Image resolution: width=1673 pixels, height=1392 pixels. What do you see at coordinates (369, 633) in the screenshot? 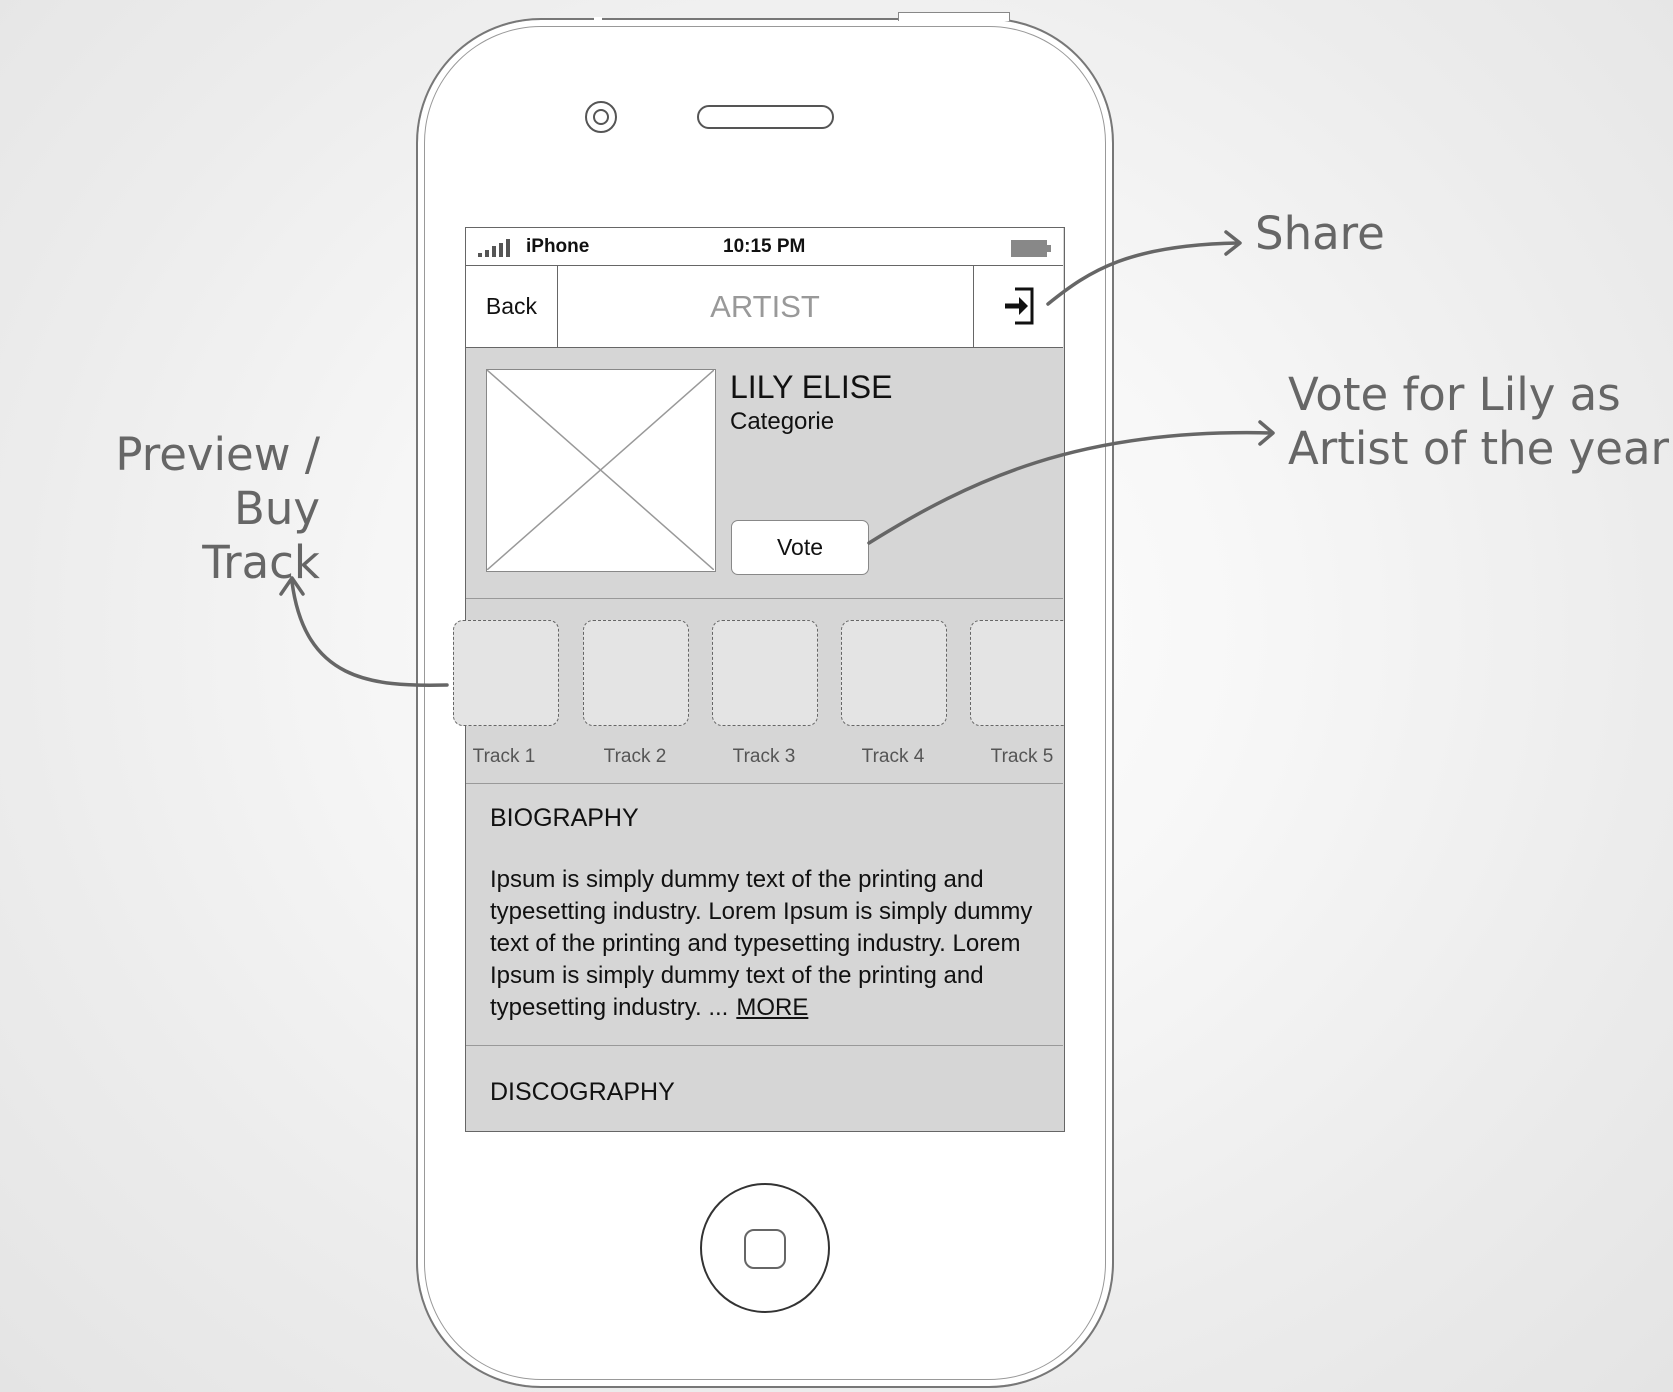
I see `preview-arrow` at bounding box center [369, 633].